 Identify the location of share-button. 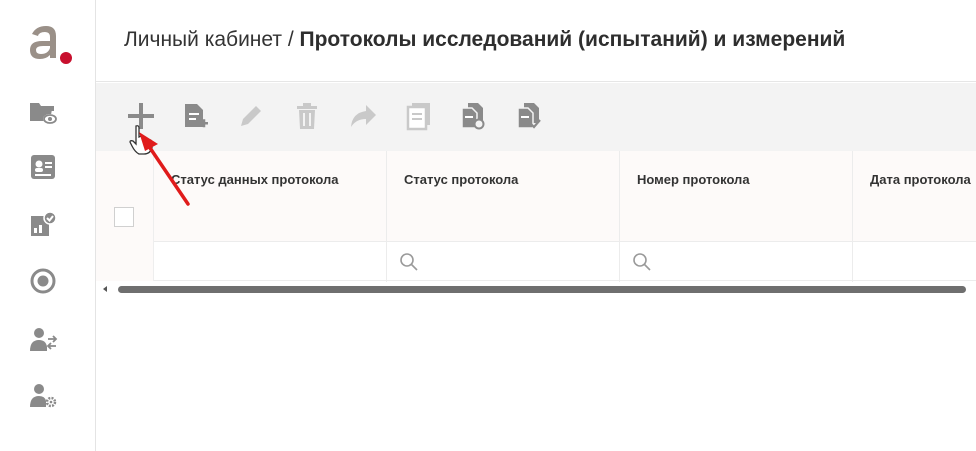
(363, 116).